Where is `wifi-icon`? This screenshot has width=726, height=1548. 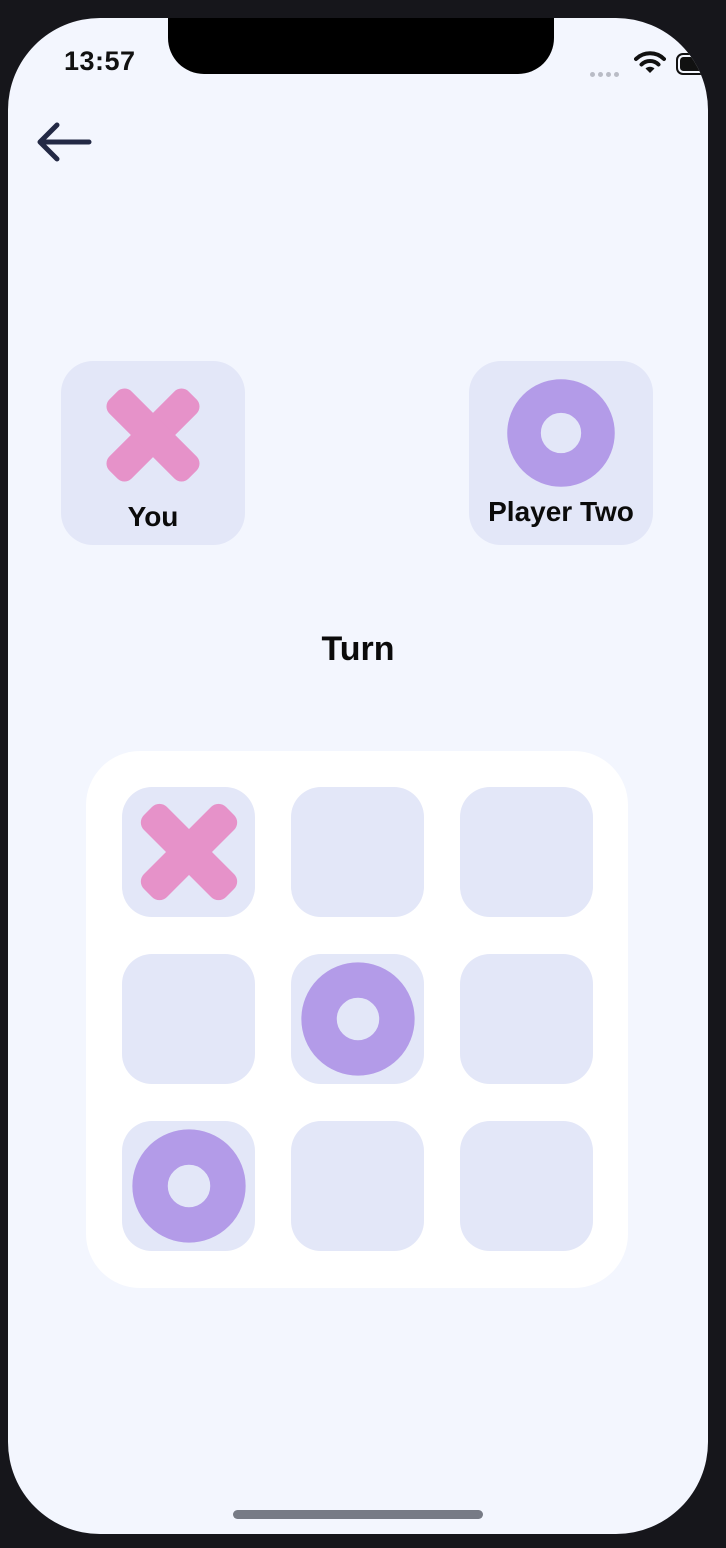
wifi-icon is located at coordinates (650, 62).